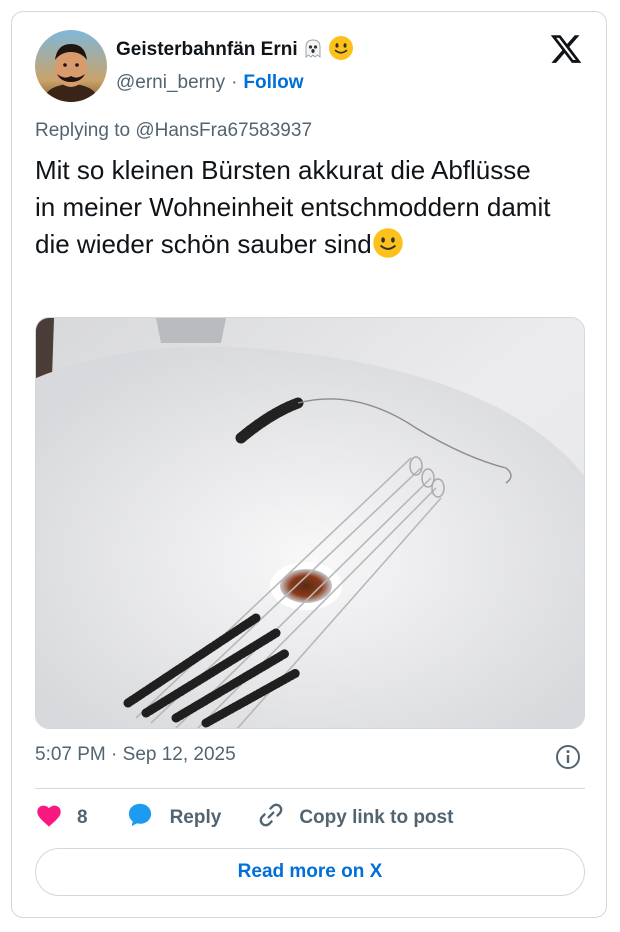 The height and width of the screenshot is (932, 620). Describe the element at coordinates (82, 817) in the screenshot. I see `like-count: 8` at that location.